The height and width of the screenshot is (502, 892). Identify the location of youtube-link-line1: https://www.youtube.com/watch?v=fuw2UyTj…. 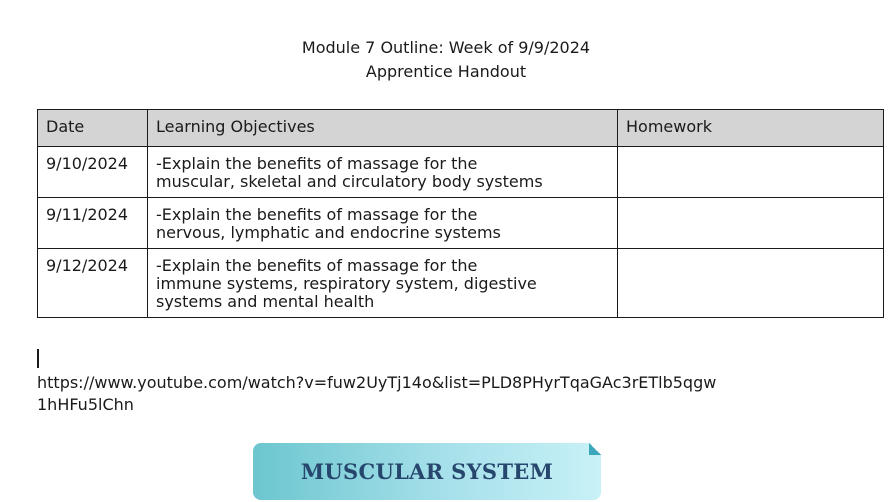
(377, 382).